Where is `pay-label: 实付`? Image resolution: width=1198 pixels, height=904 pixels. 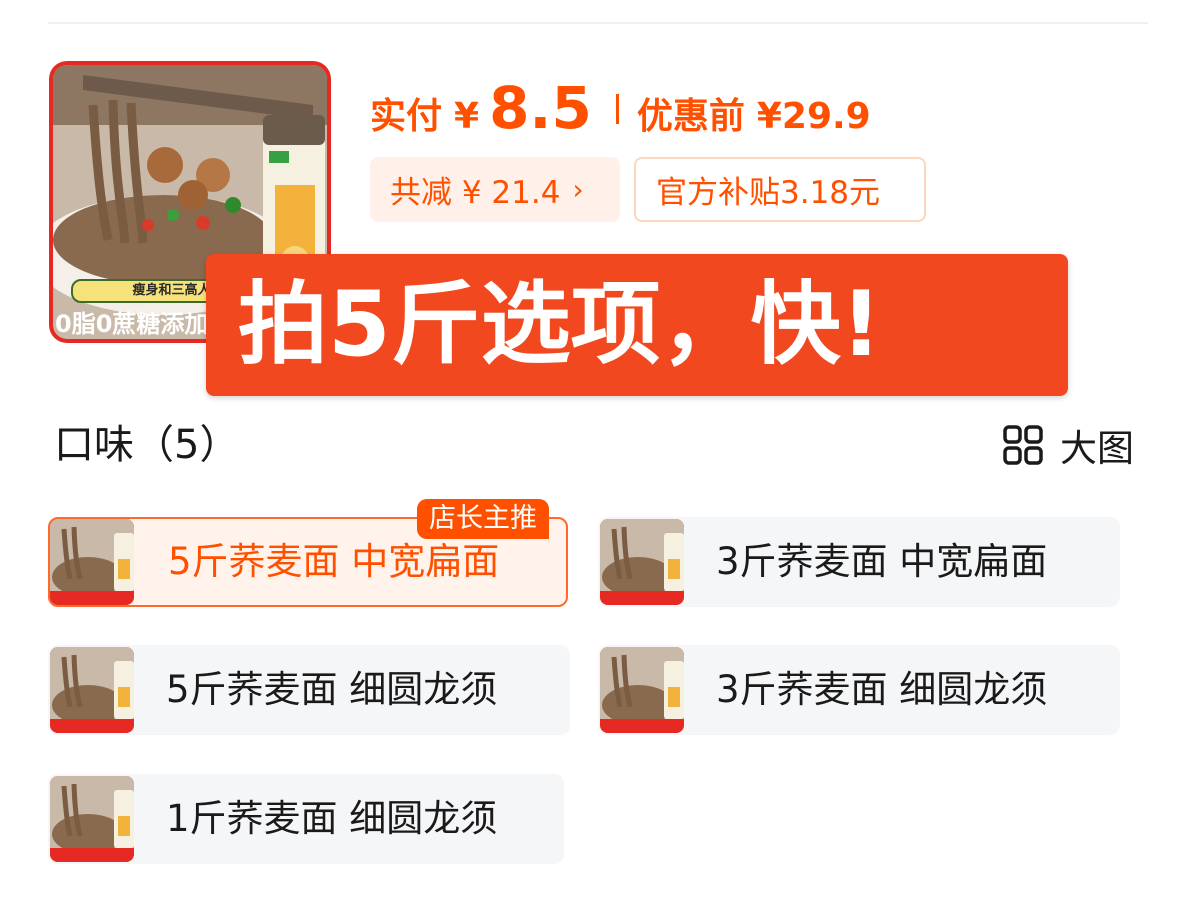 pay-label: 实付 is located at coordinates (406, 116).